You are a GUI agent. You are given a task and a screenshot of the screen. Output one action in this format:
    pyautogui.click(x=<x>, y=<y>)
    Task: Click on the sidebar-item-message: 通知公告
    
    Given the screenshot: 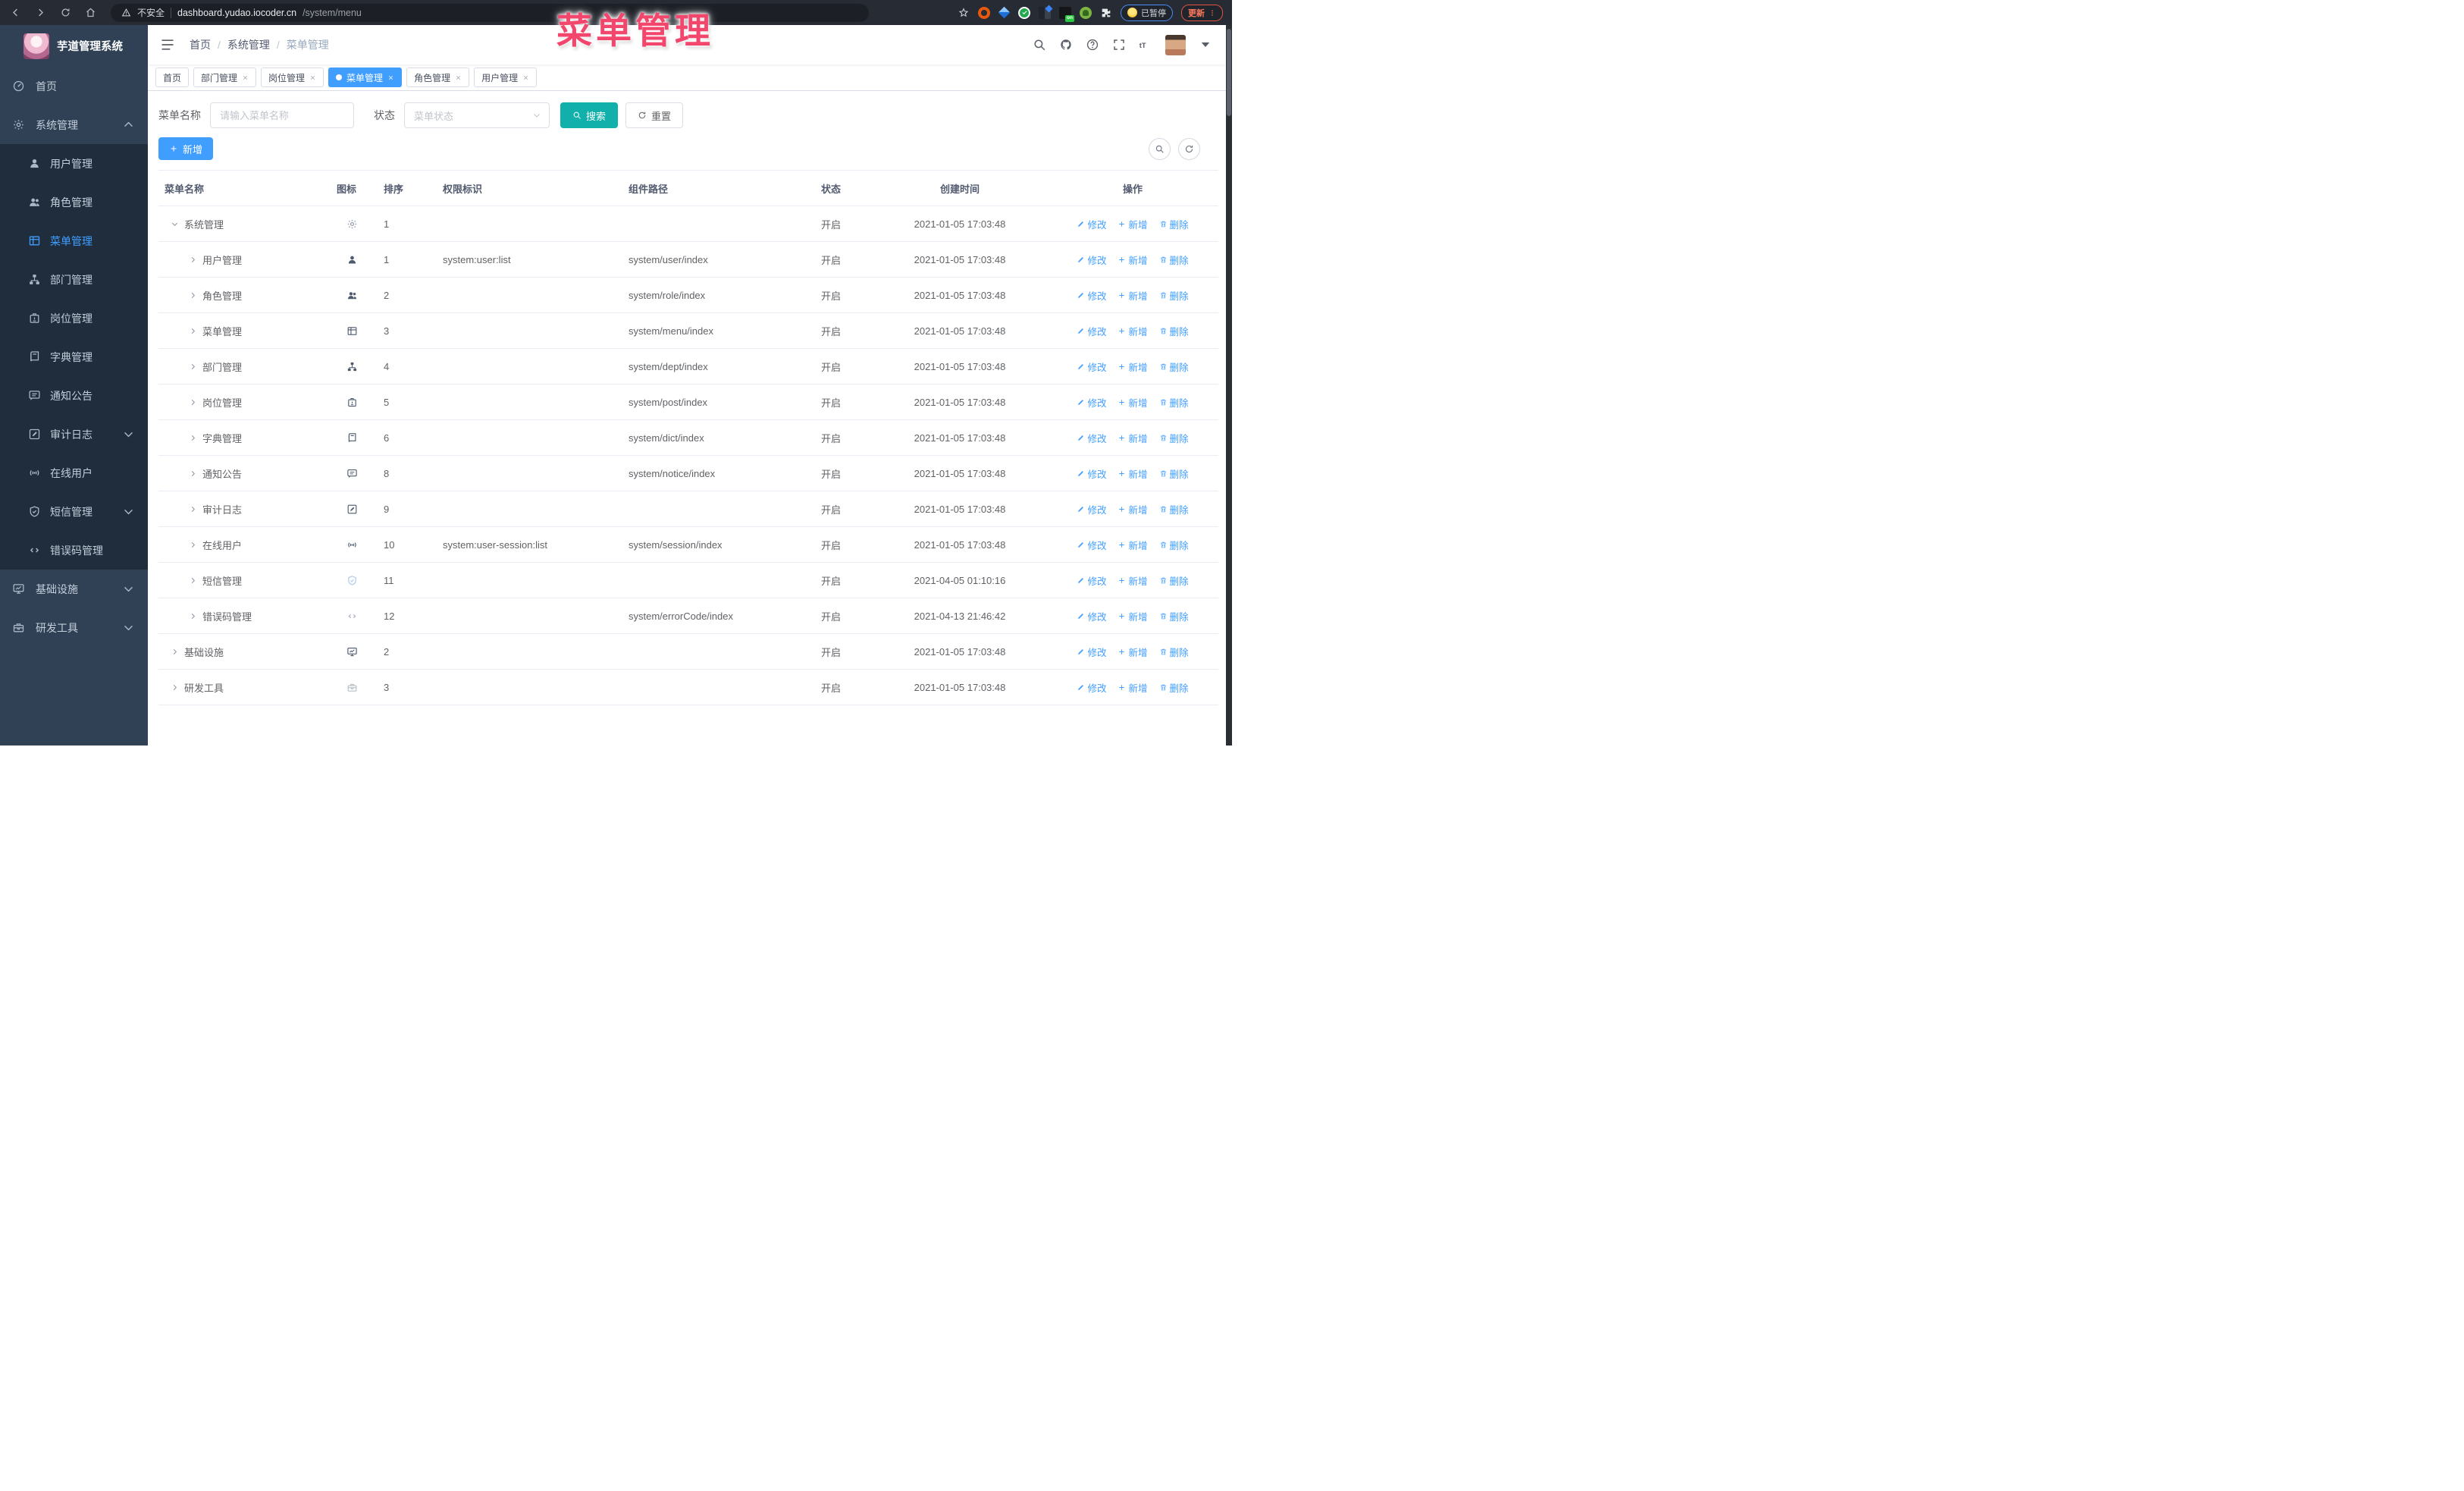 What is the action you would take?
    pyautogui.click(x=74, y=395)
    